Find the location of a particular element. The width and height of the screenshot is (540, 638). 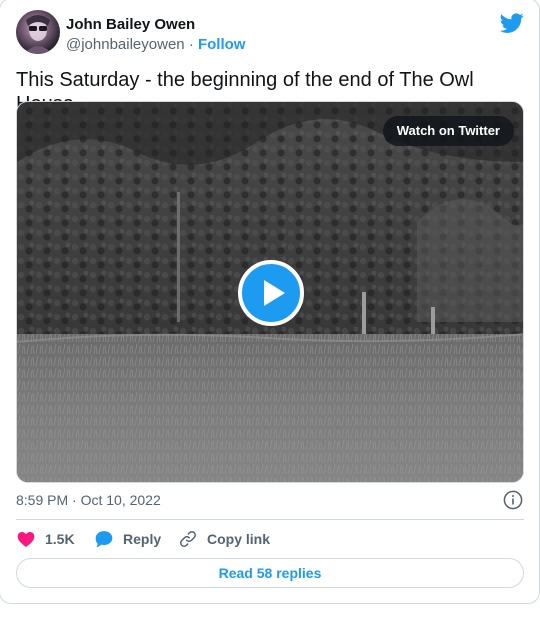

heart-icon is located at coordinates (26, 539).